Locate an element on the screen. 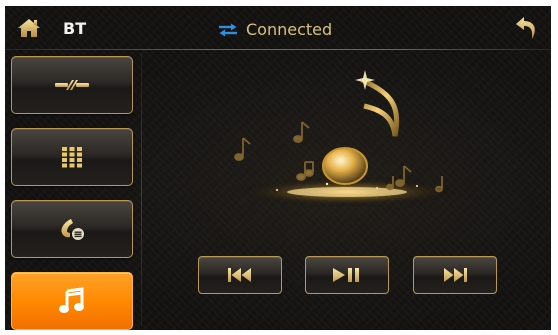 This screenshot has height=335, width=558. phone-list-icon is located at coordinates (72, 229).